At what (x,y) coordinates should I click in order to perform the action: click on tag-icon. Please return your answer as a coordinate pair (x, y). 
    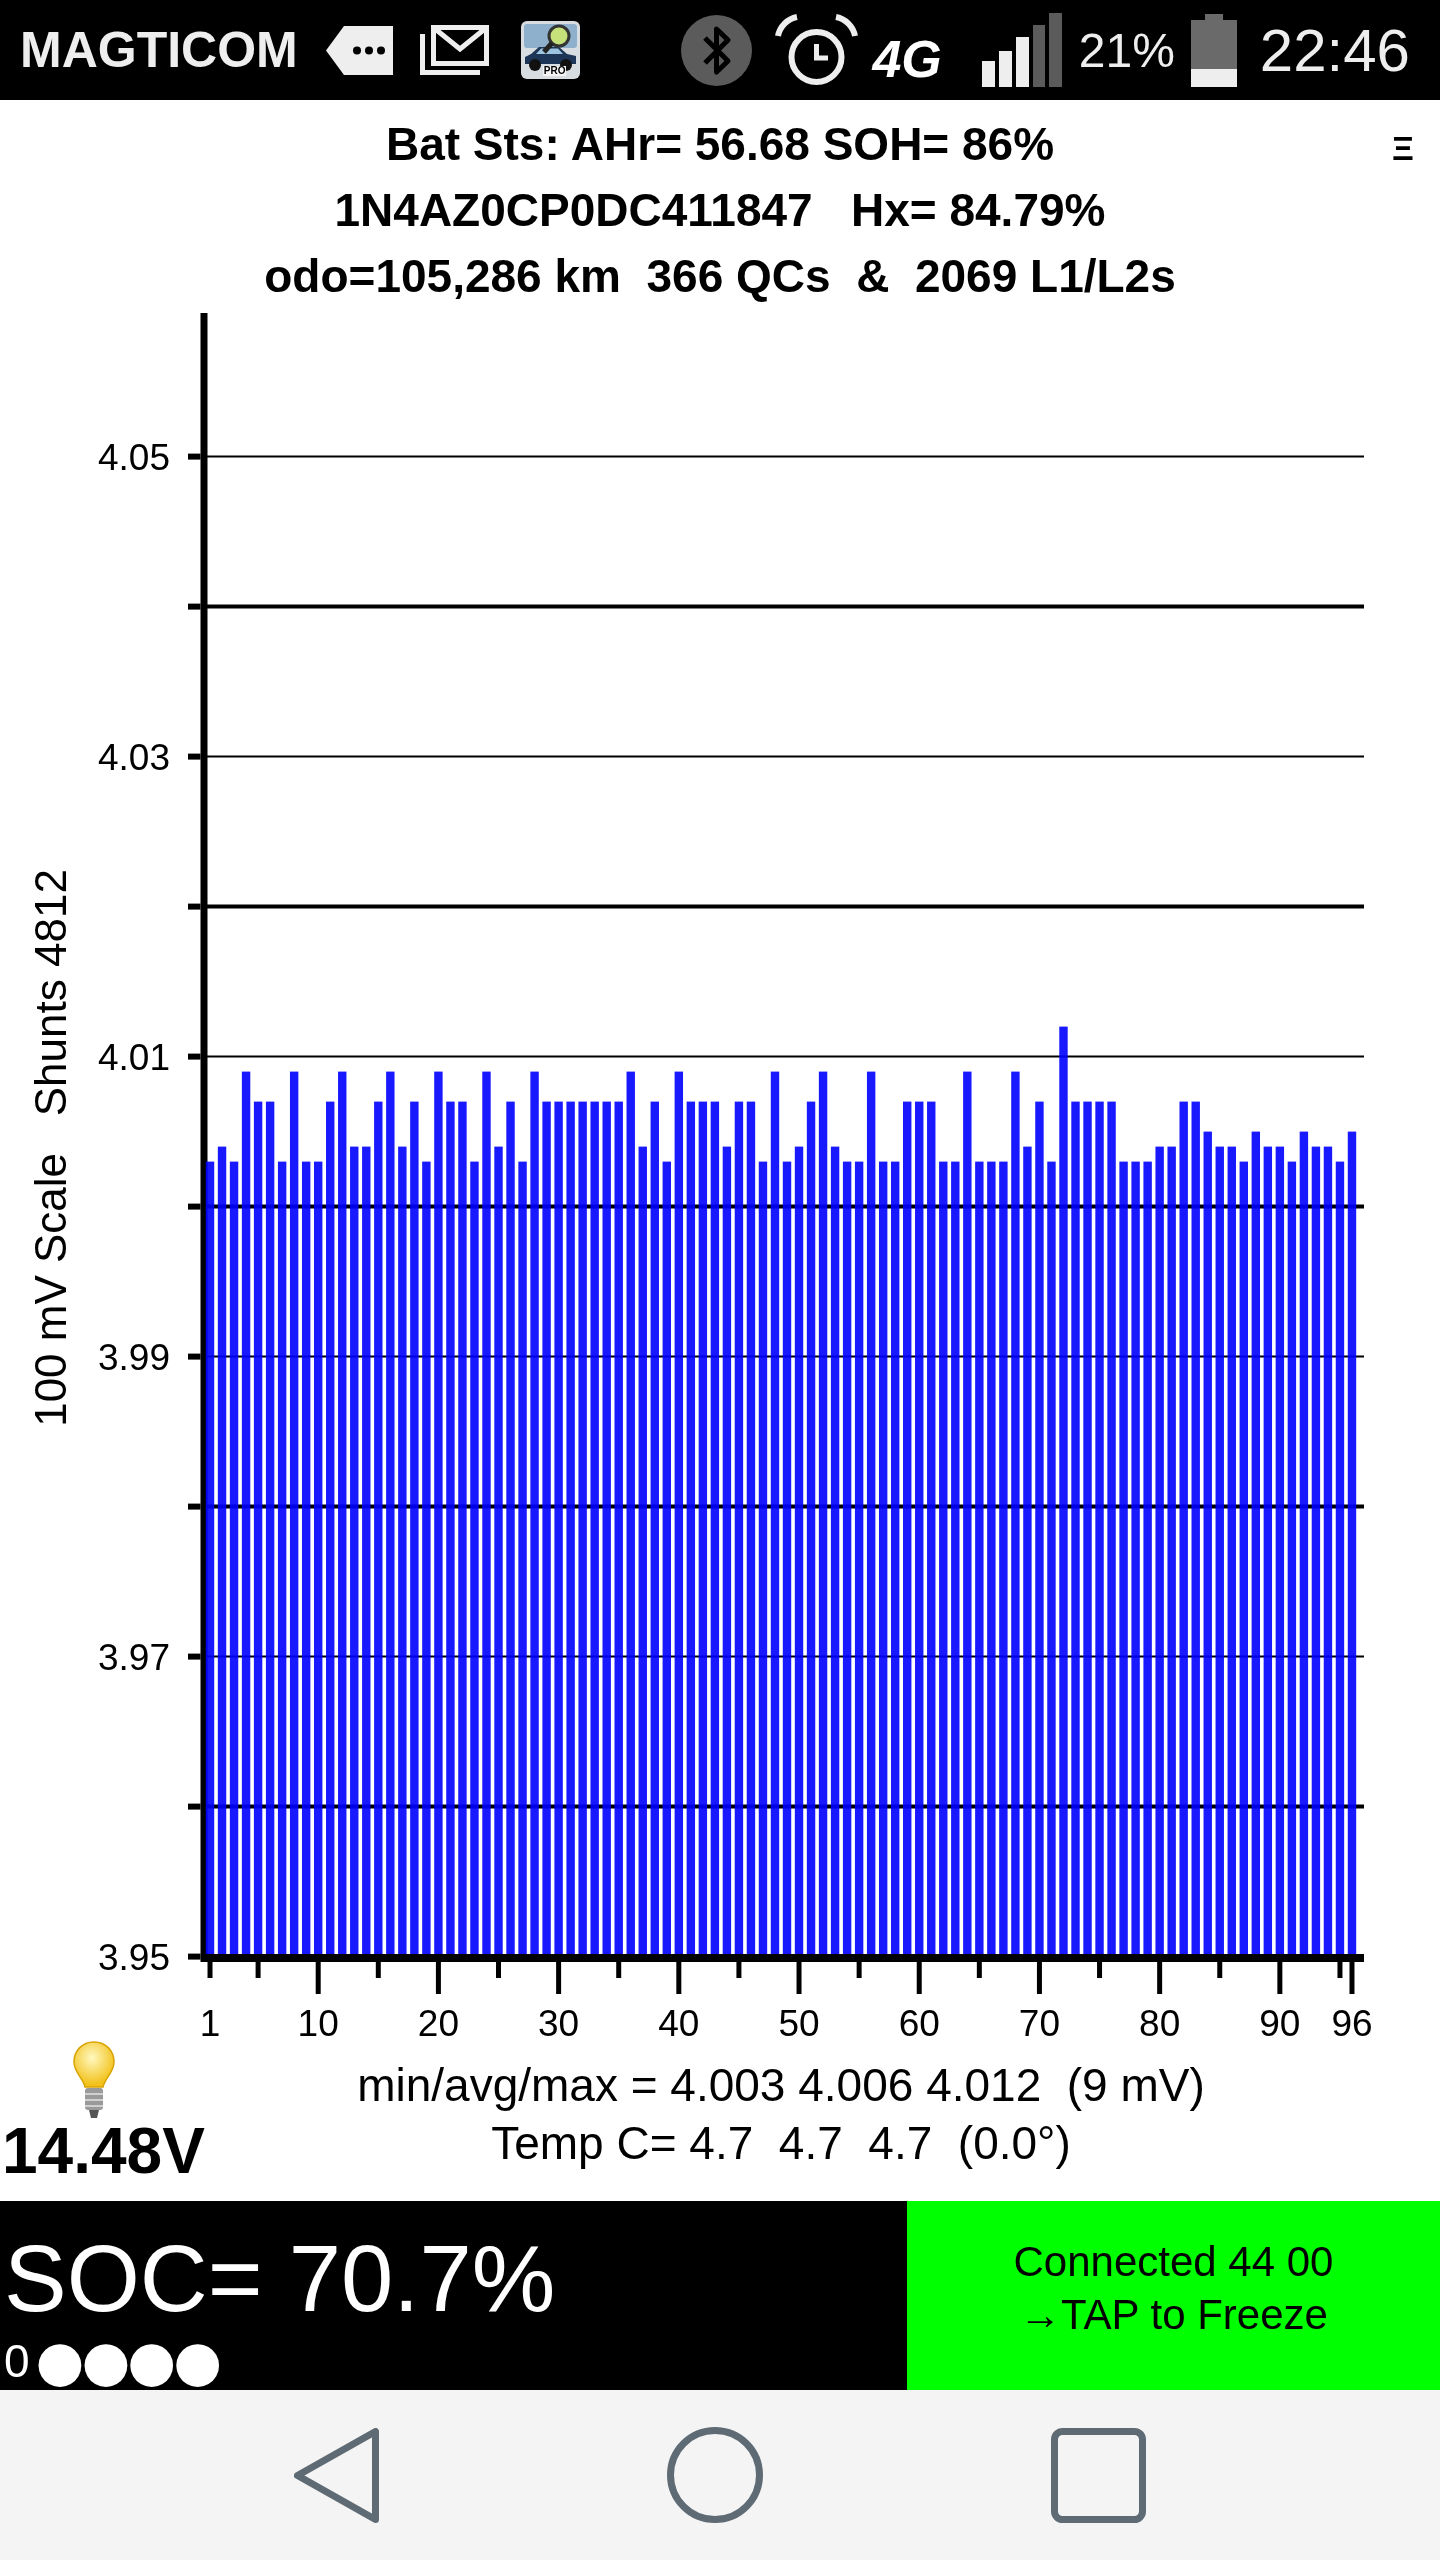
    Looking at the image, I should click on (359, 50).